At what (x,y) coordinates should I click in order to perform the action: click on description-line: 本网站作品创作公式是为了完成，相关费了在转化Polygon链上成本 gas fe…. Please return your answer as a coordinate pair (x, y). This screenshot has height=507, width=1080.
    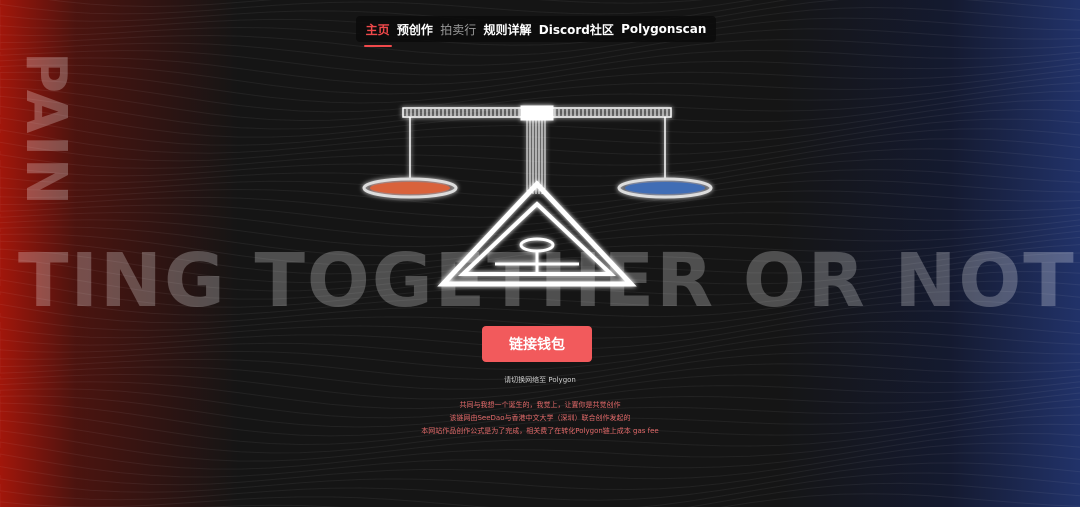
    Looking at the image, I should click on (540, 431).